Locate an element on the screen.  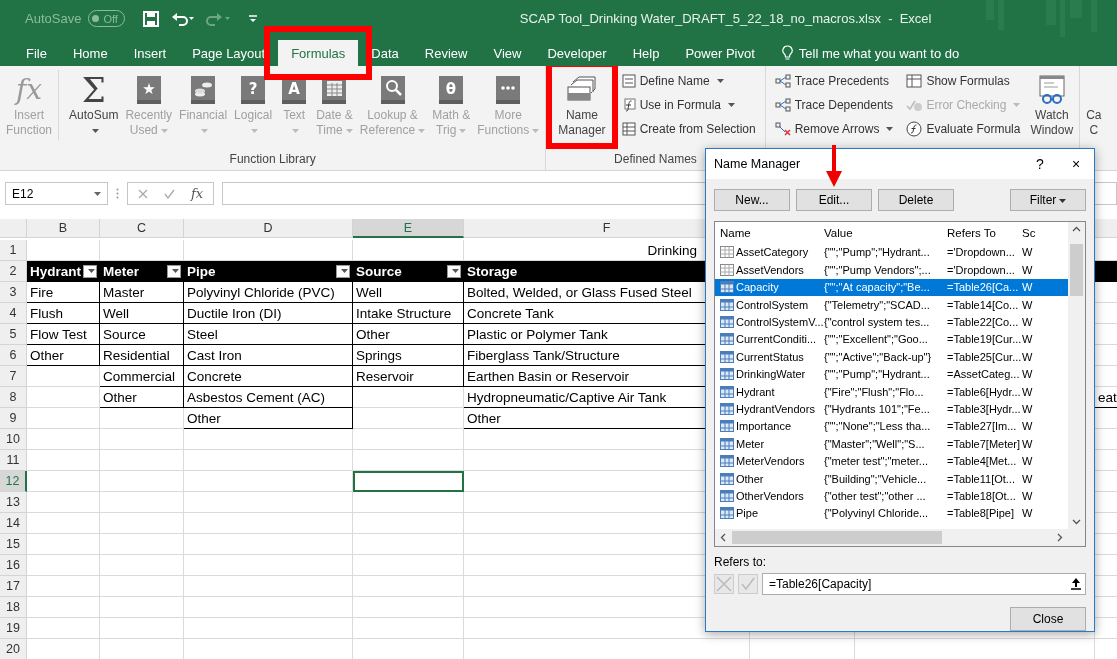
header-label: Storage is located at coordinates (492, 271).